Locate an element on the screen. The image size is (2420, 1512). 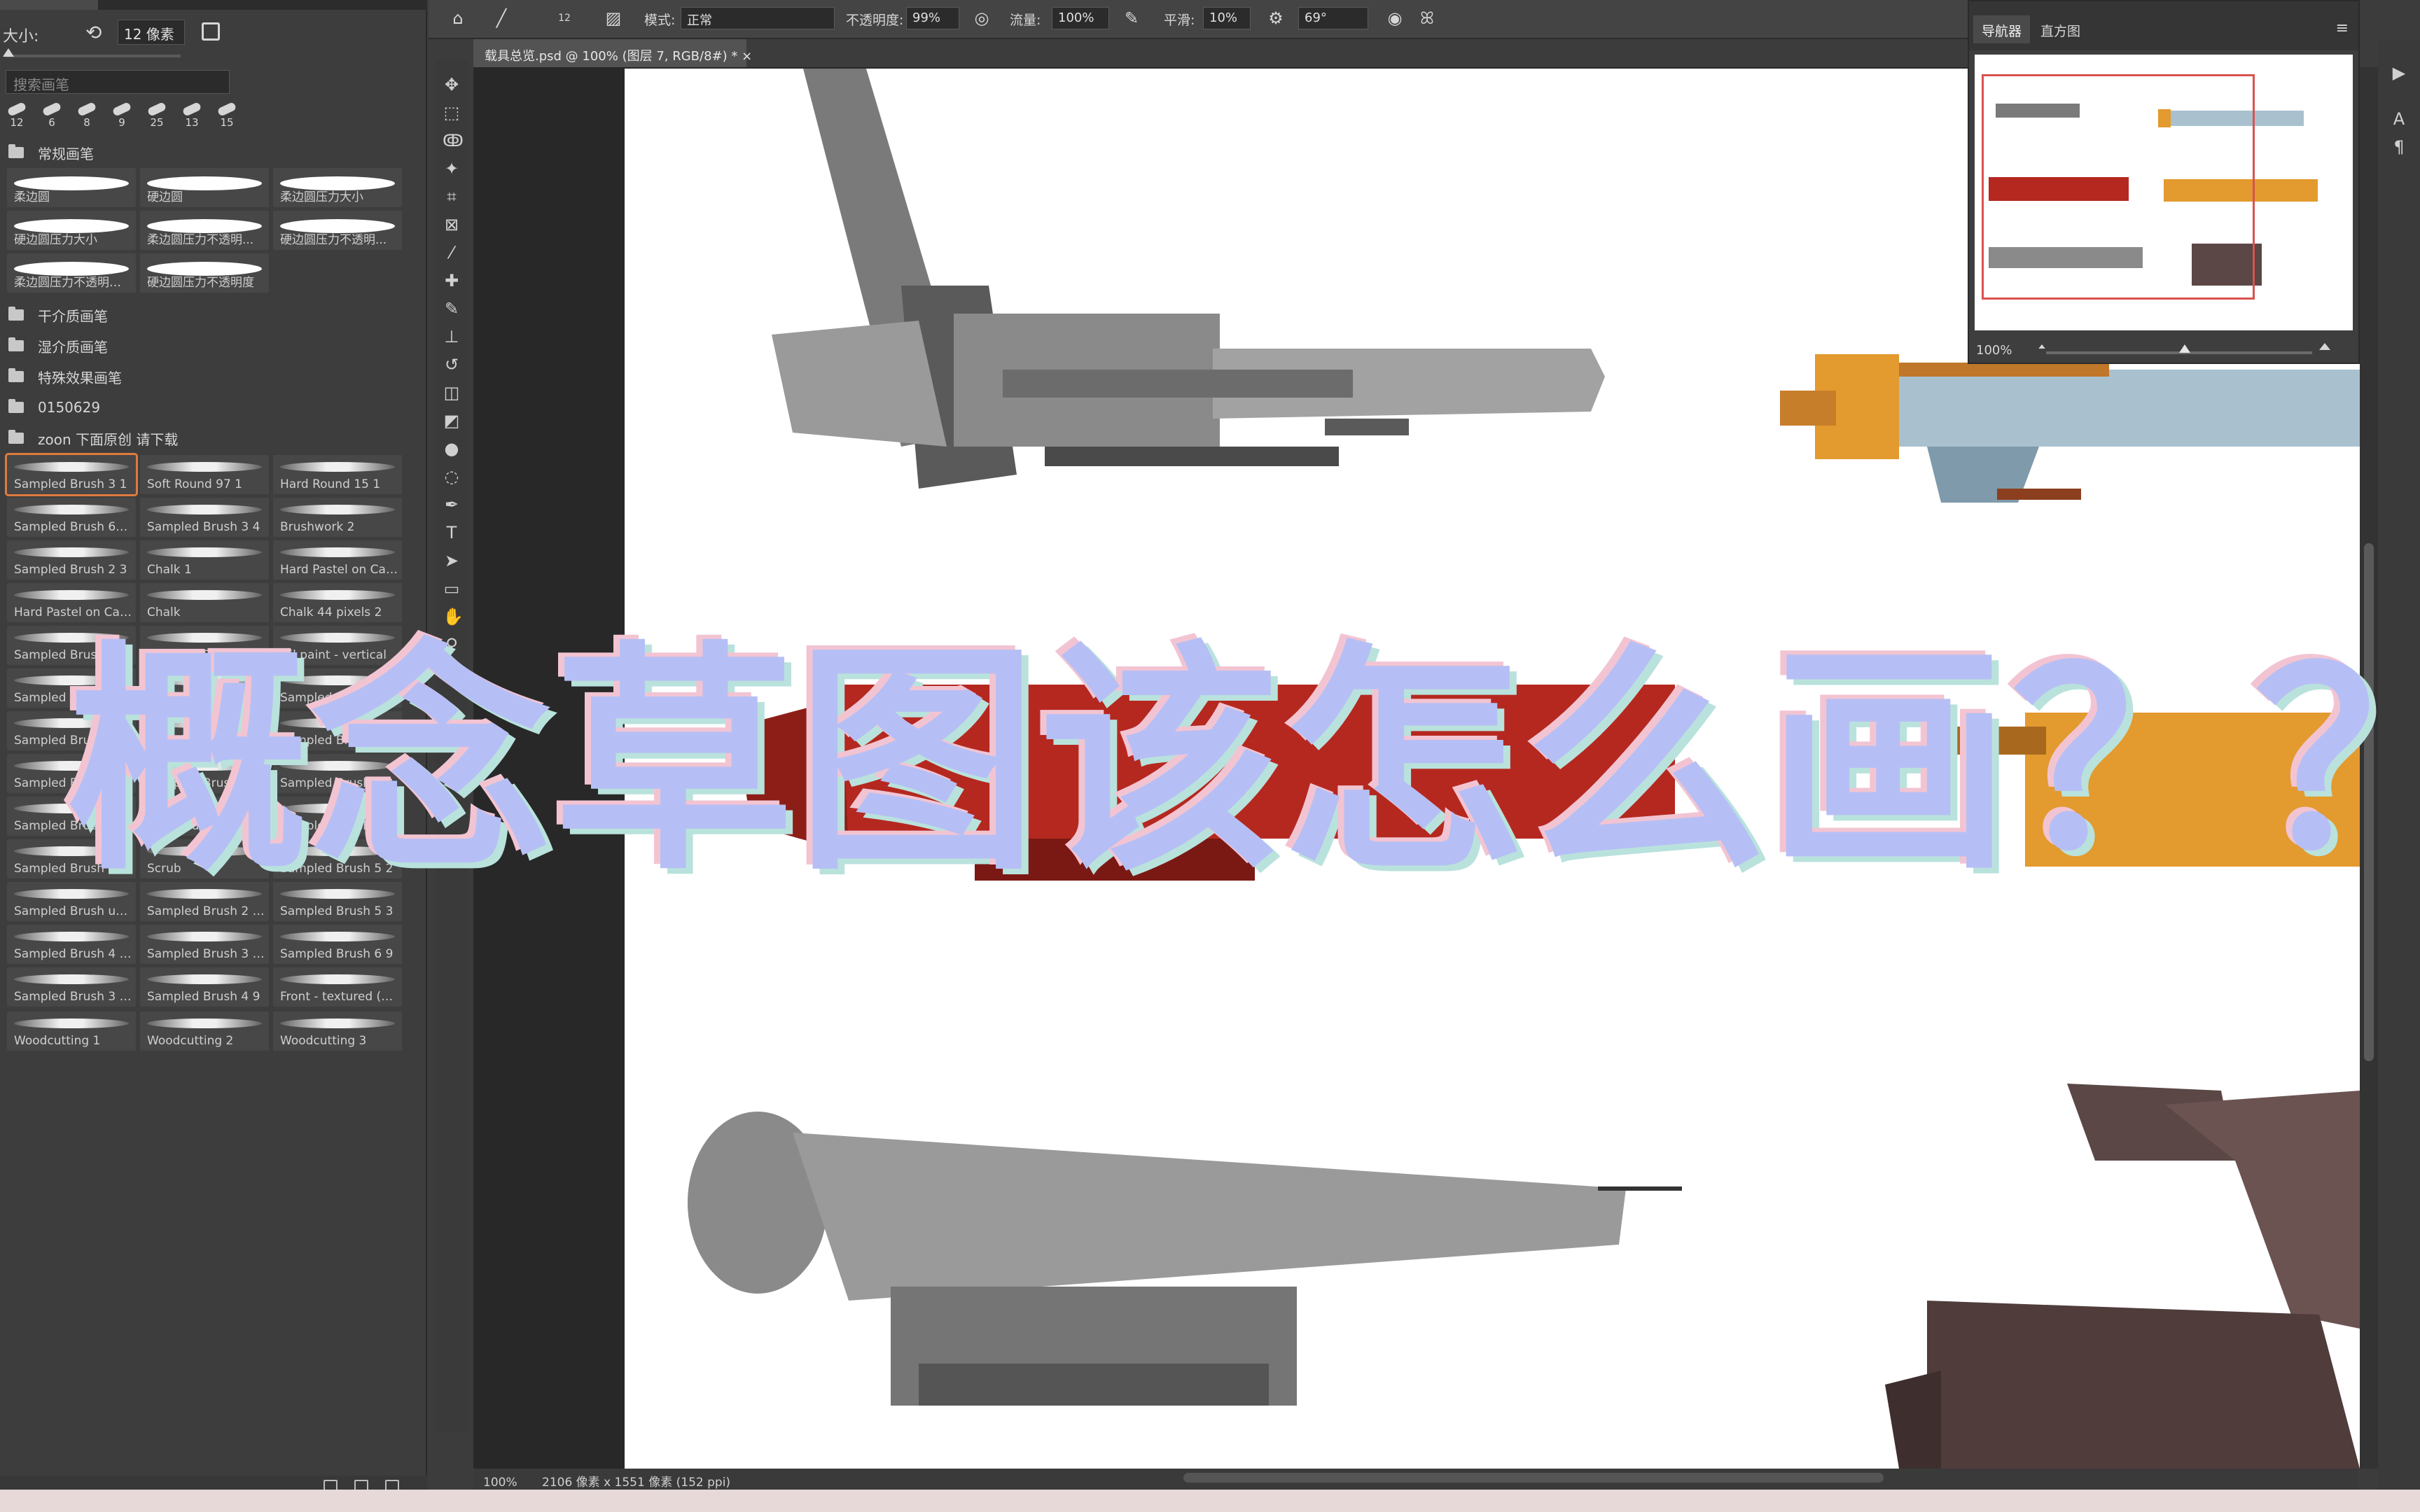
brush-folder: 干介质画笔 is located at coordinates (210, 315).